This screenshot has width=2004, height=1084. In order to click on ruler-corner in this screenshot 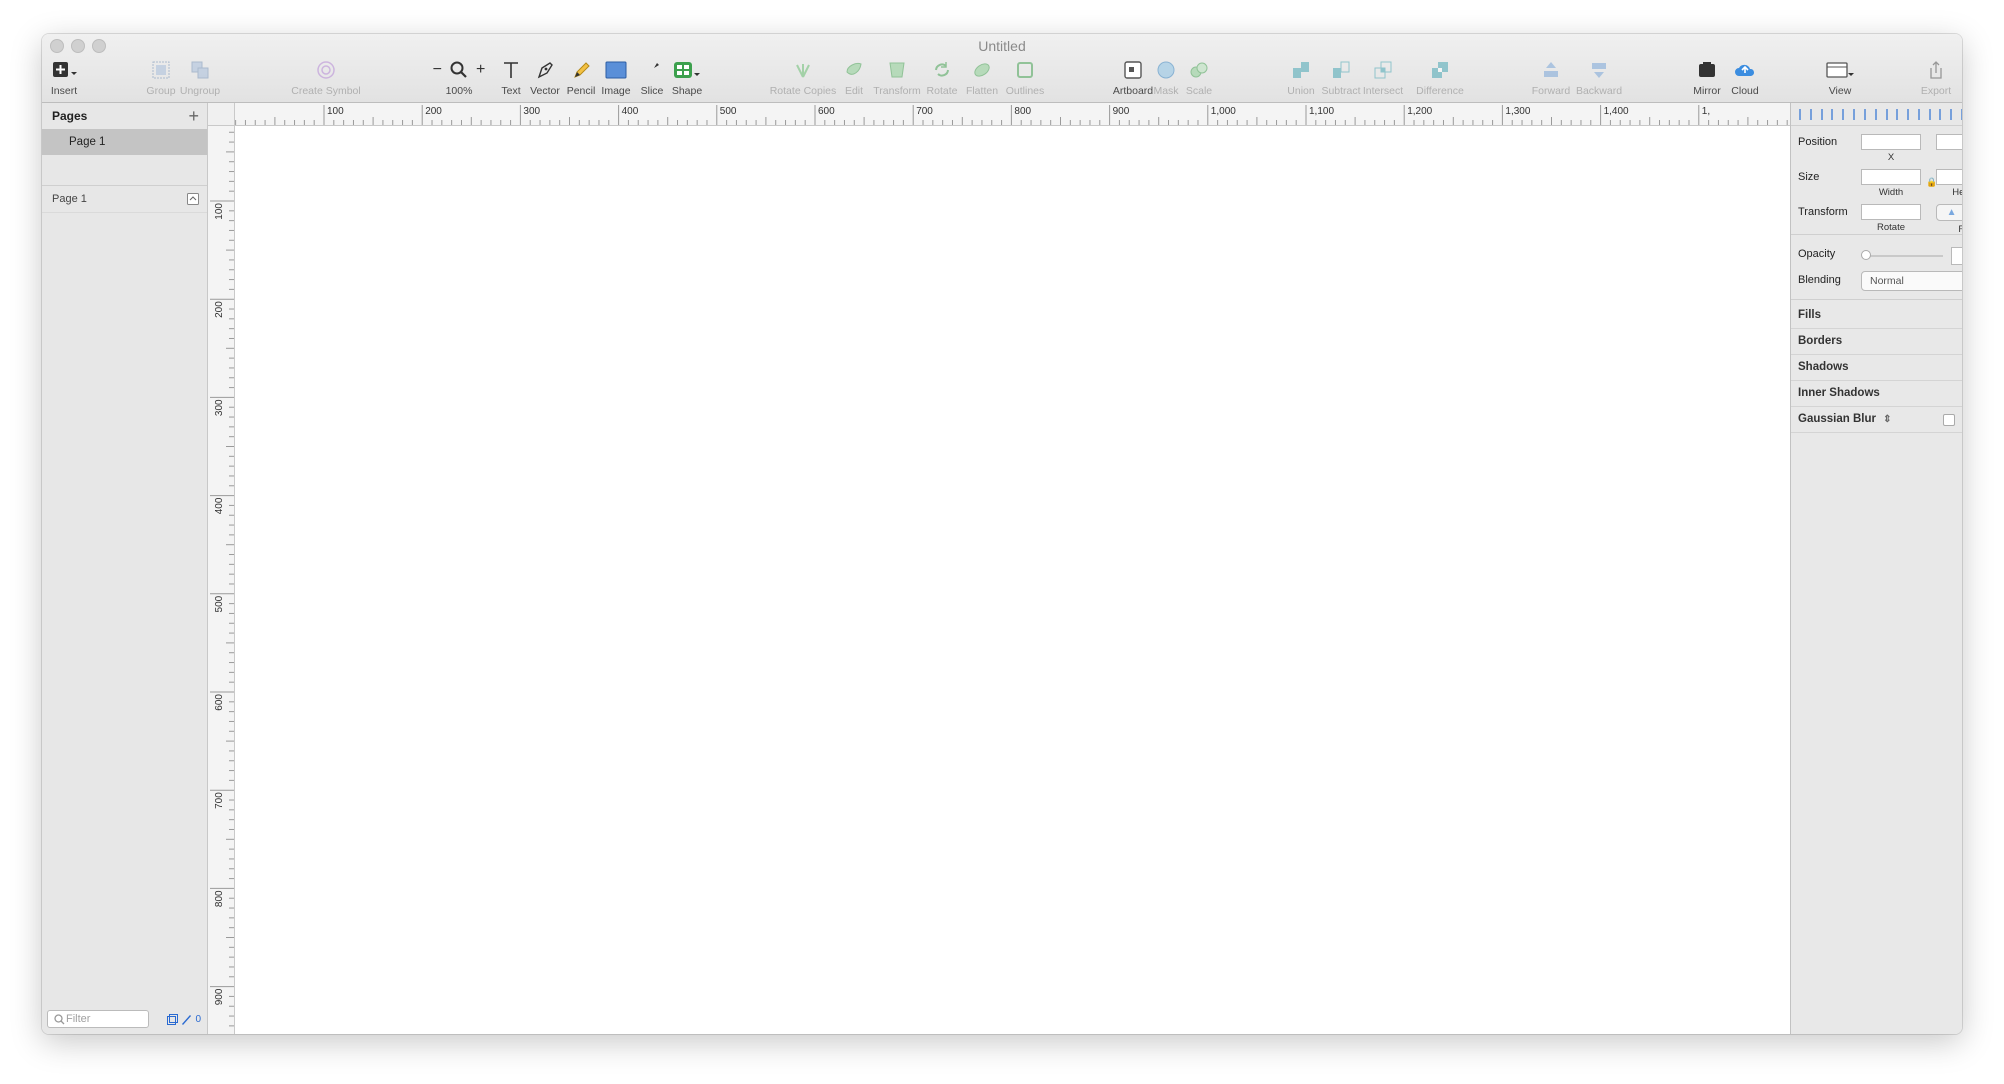, I will do `click(221, 114)`.